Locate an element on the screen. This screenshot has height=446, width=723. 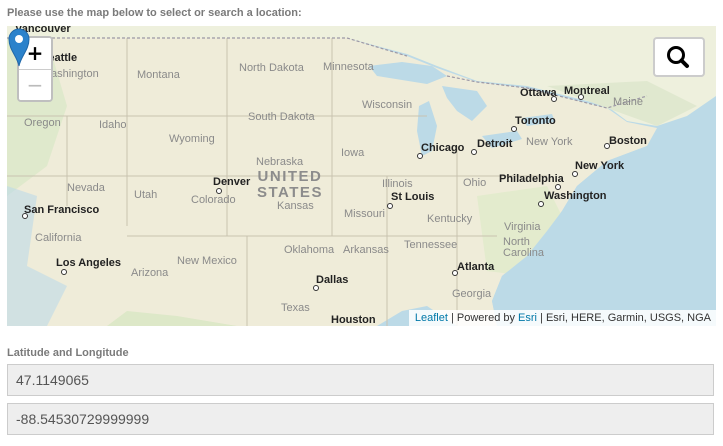
zoom-out-button: − is located at coordinates (35, 84).